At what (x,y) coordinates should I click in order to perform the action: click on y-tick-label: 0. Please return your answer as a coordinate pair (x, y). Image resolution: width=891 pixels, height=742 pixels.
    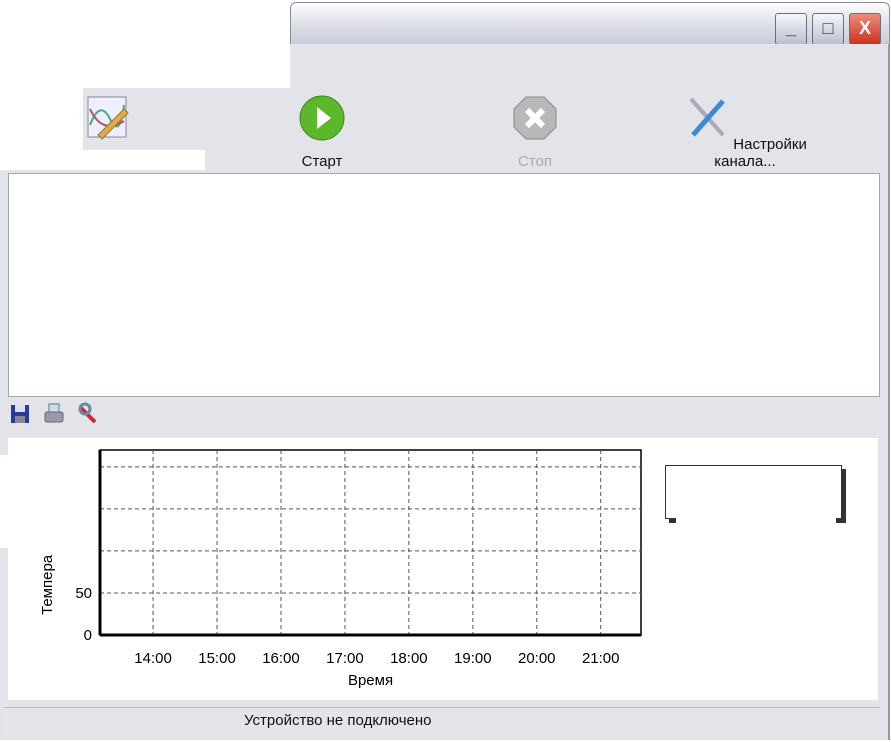
    Looking at the image, I should click on (88, 635).